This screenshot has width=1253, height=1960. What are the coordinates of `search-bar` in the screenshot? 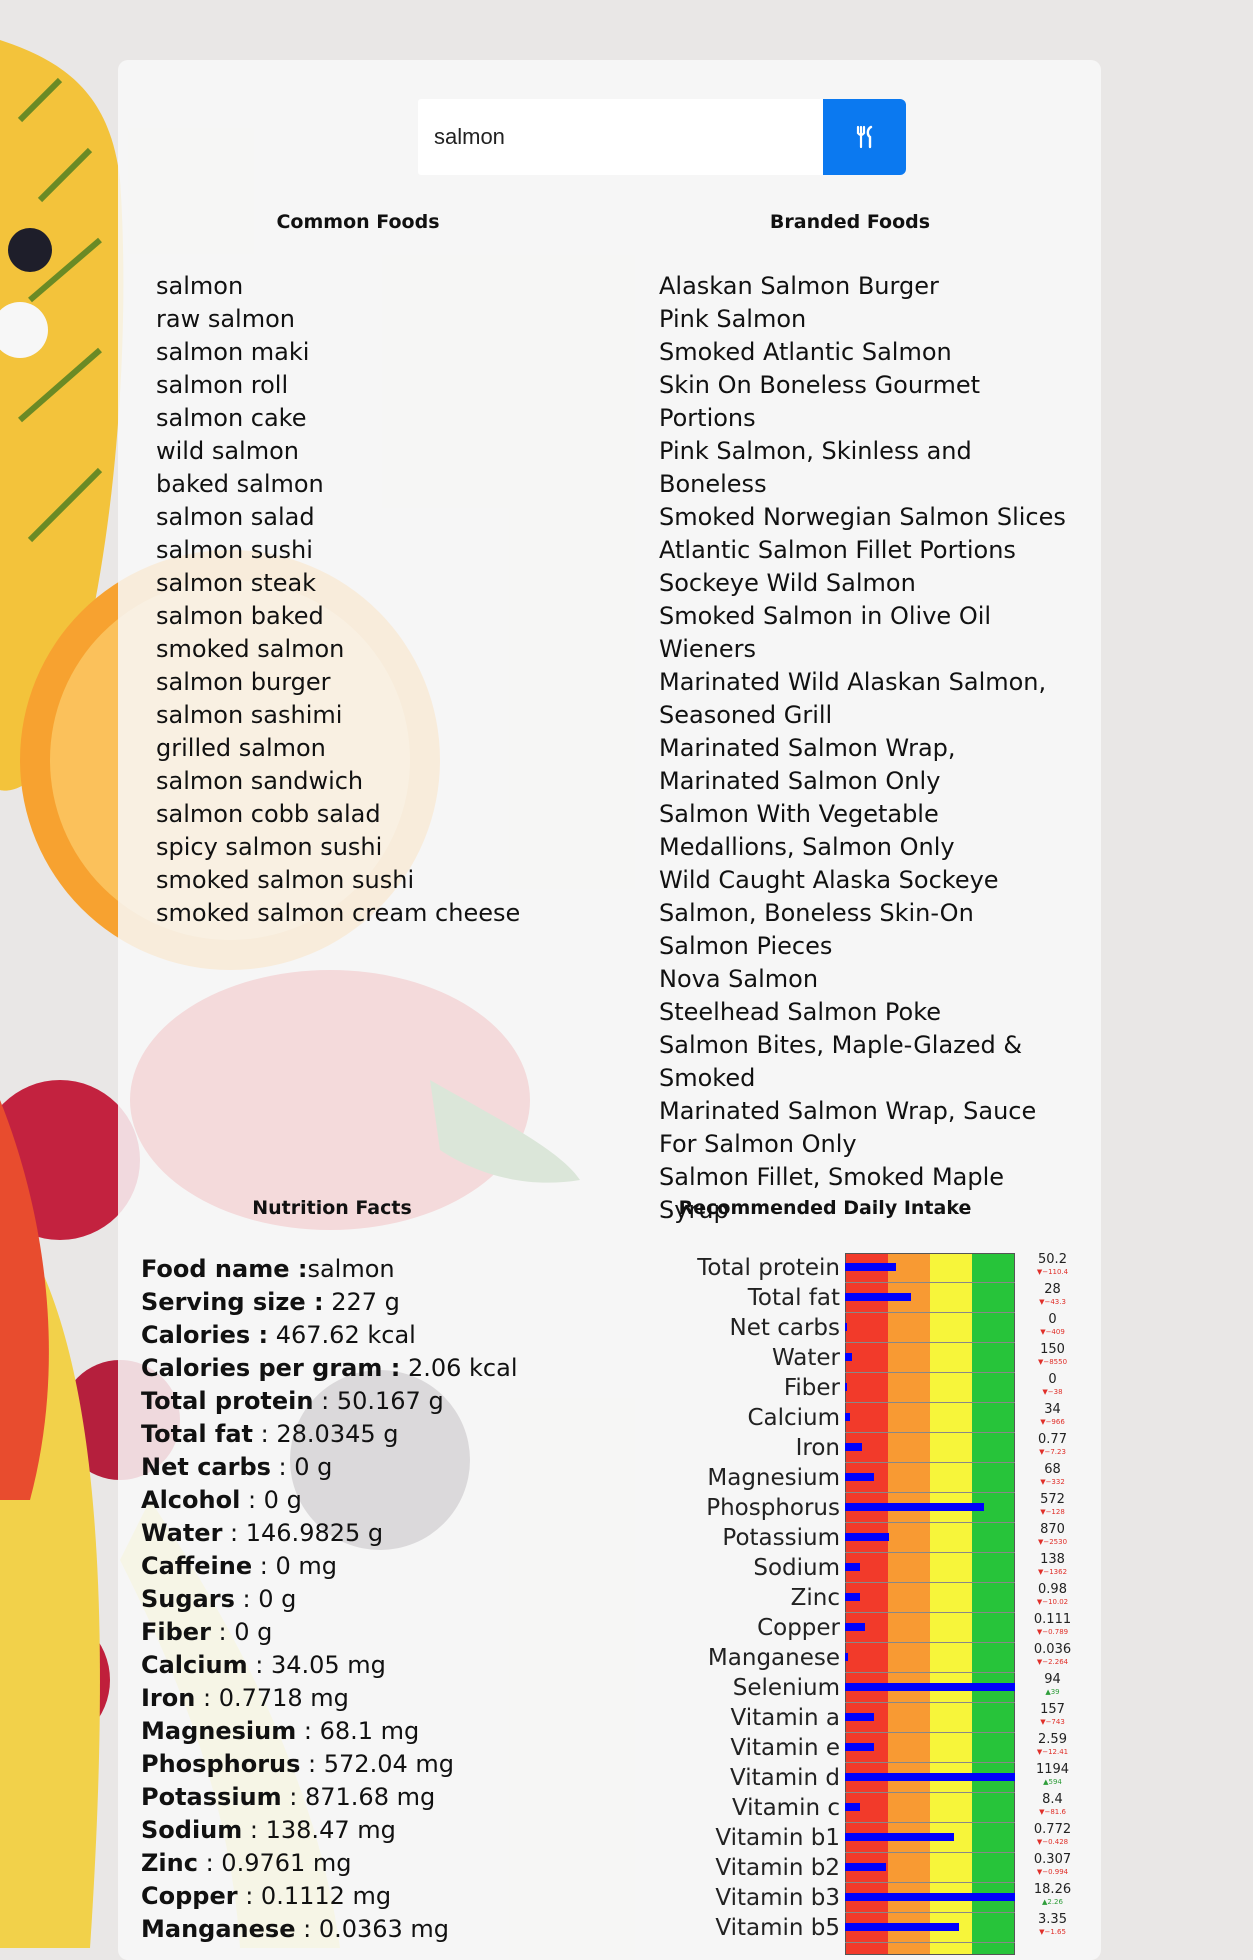 It's located at (662, 137).